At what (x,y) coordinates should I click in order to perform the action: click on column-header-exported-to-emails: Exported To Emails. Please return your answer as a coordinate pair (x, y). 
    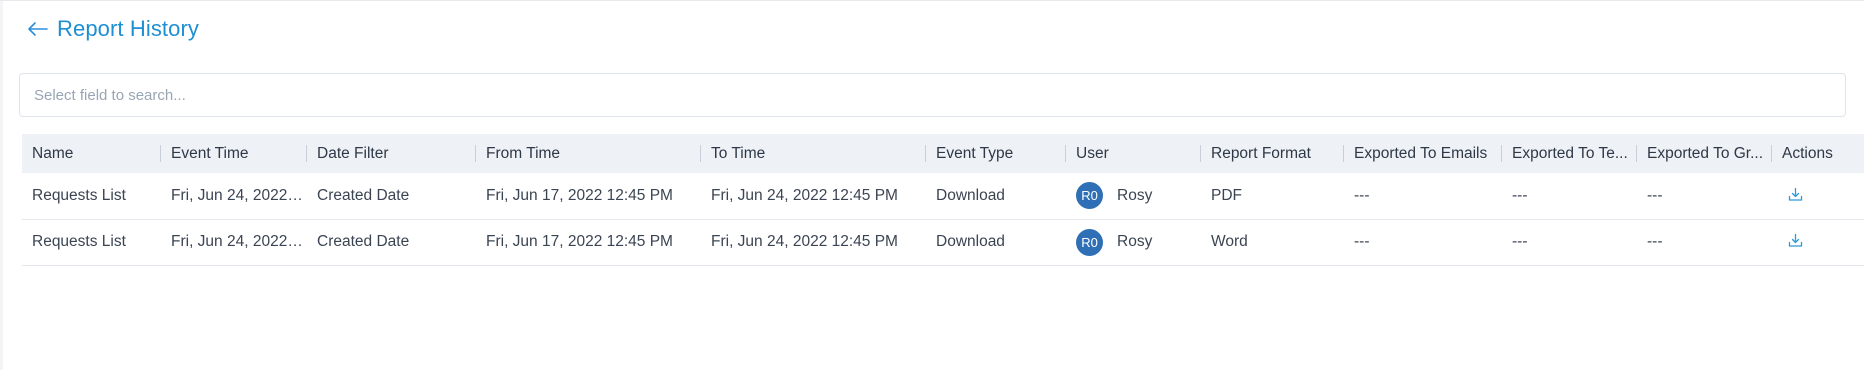
    Looking at the image, I should click on (1423, 153).